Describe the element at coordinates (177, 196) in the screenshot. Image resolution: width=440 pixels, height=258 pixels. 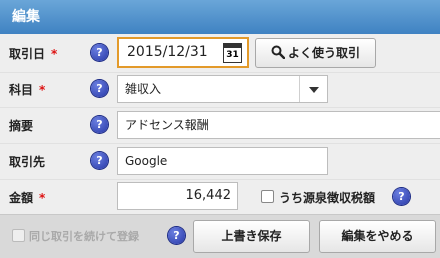
I see `amount-input: 16,442` at that location.